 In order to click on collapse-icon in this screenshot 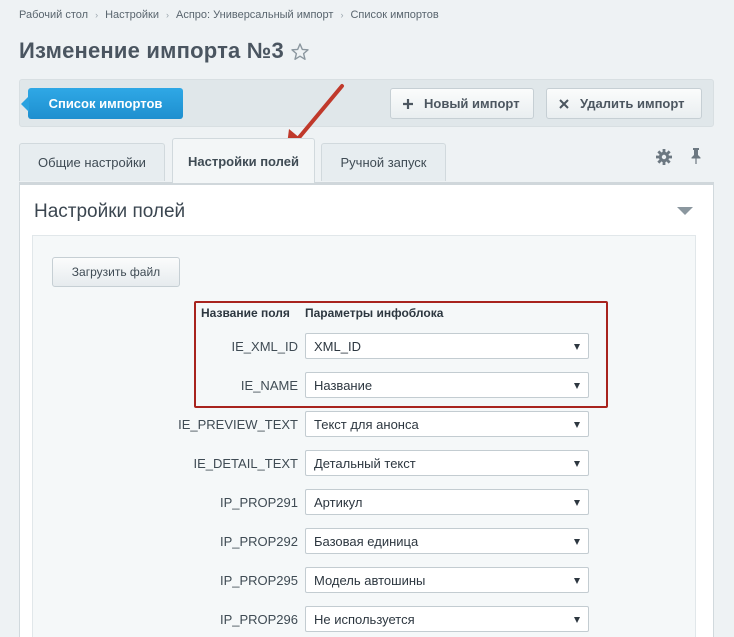, I will do `click(685, 211)`.